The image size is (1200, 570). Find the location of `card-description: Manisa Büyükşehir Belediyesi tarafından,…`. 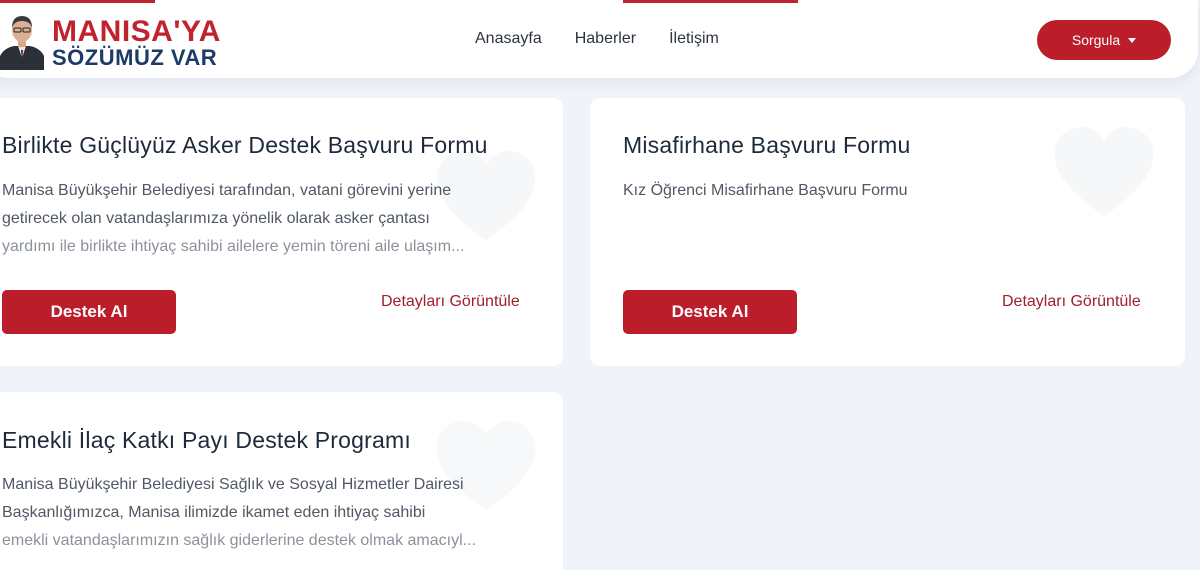

card-description: Manisa Büyükşehir Belediyesi tarafından,… is located at coordinates (269, 219).